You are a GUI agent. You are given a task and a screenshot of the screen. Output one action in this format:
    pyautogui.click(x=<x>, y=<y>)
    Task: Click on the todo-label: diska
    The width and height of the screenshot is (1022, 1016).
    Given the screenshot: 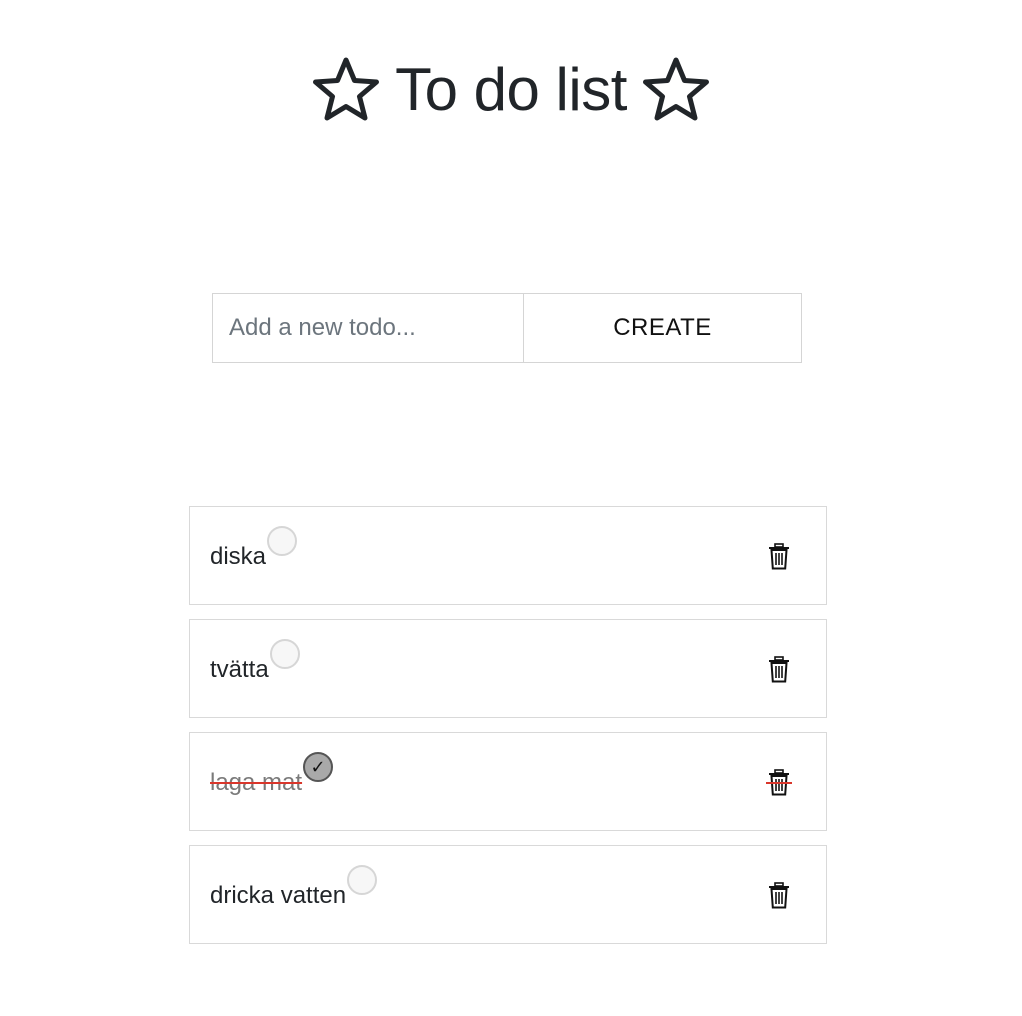 What is the action you would take?
    pyautogui.click(x=238, y=556)
    